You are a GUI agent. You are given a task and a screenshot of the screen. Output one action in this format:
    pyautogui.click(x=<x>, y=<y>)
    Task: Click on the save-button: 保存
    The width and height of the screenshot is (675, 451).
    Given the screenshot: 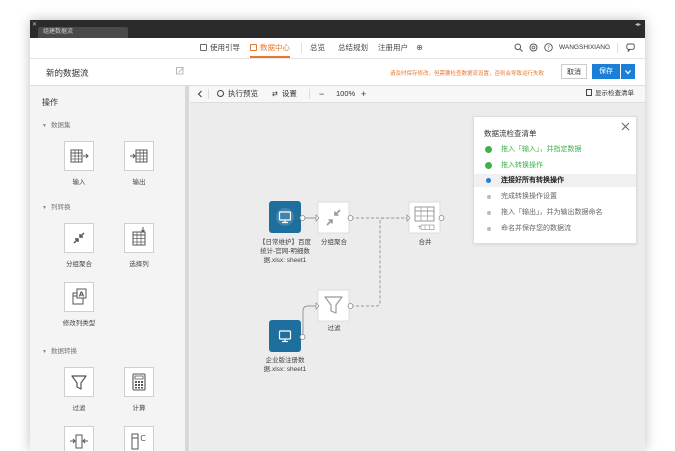 What is the action you would take?
    pyautogui.click(x=606, y=71)
    